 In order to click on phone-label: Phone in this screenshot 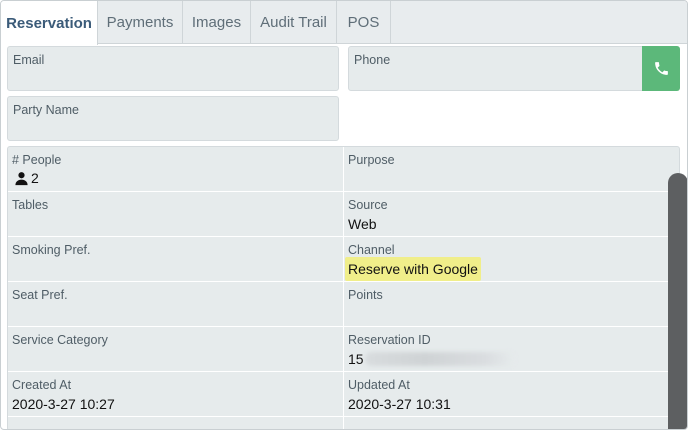, I will do `click(372, 60)`.